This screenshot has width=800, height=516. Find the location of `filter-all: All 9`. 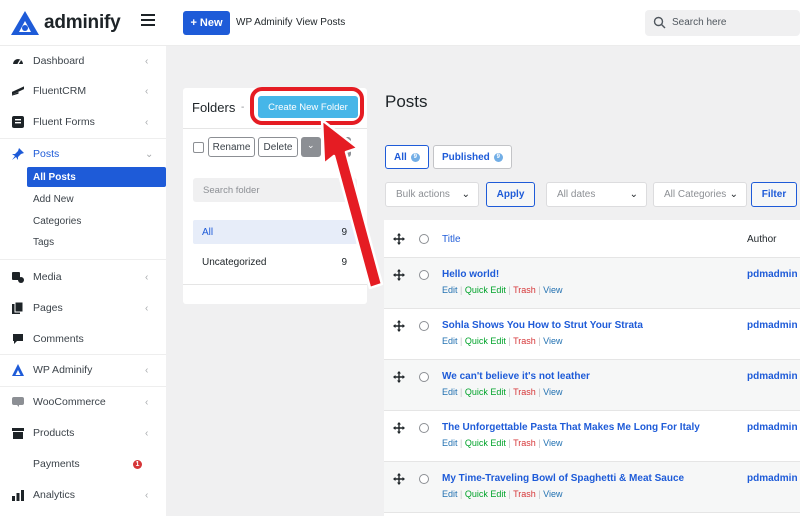

filter-all: All 9 is located at coordinates (407, 157).